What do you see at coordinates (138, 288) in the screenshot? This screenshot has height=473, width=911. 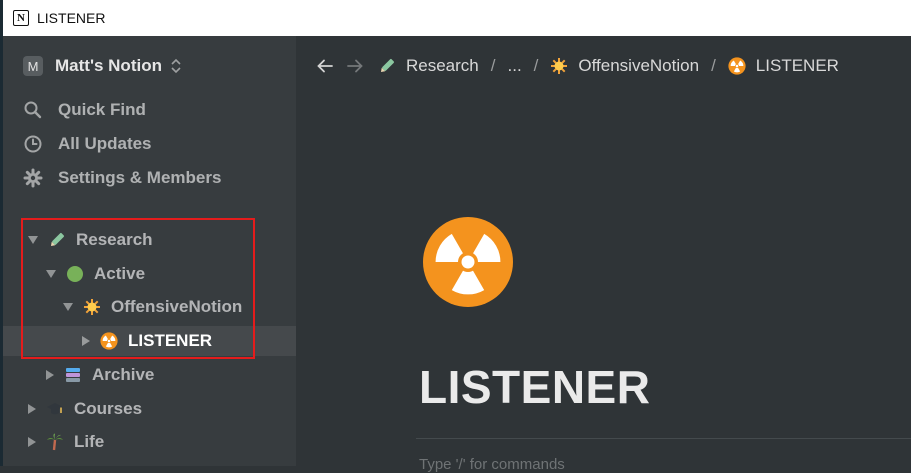 I see `annotation-highlight-box` at bounding box center [138, 288].